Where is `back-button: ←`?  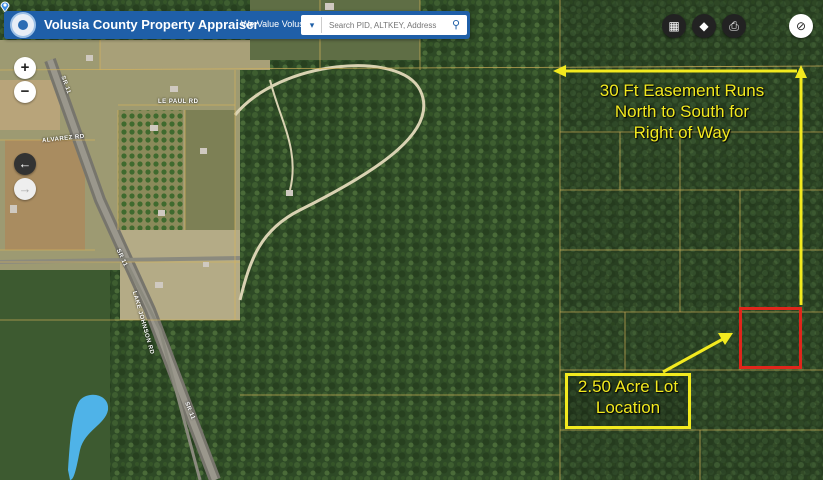 back-button: ← is located at coordinates (25, 164).